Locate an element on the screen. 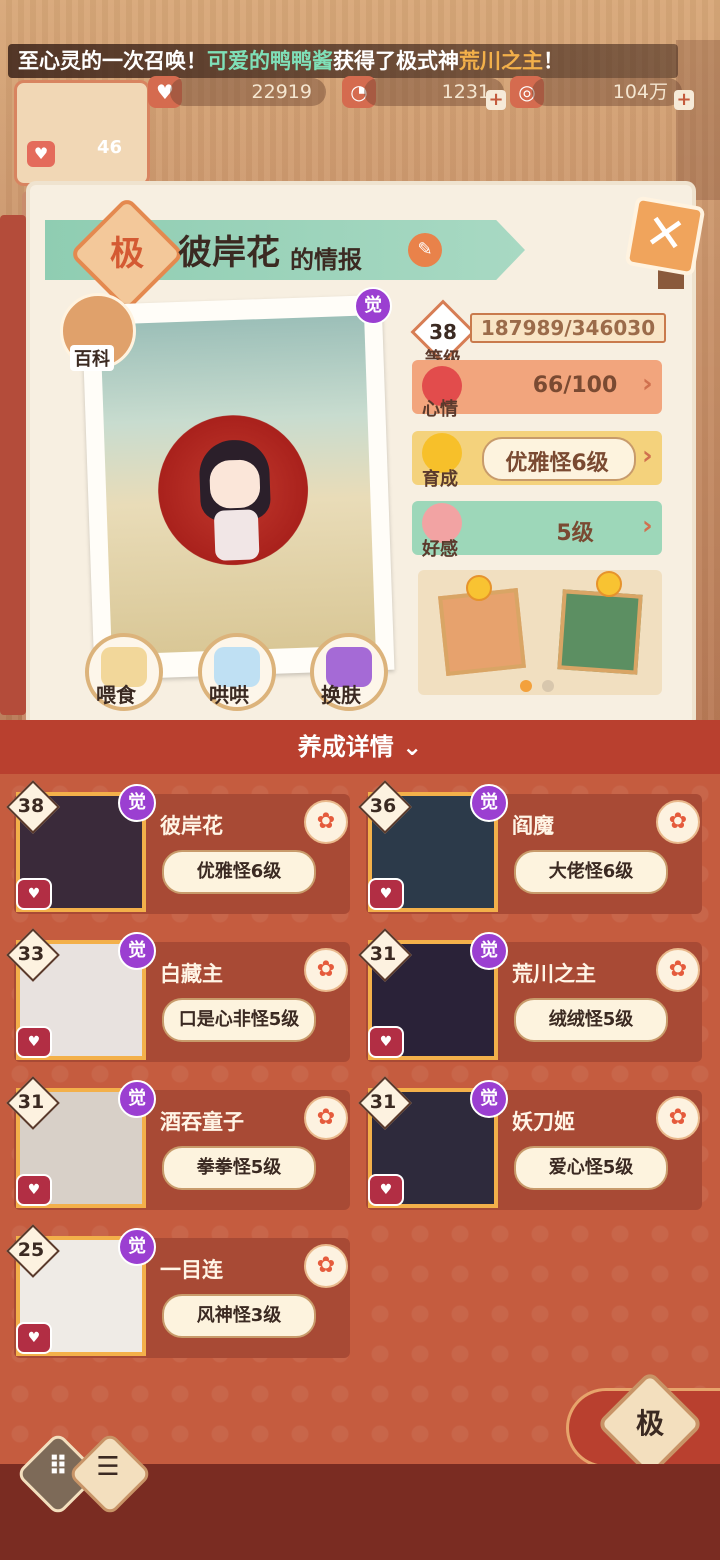  list-icon: ☰ is located at coordinates (108, 1467).